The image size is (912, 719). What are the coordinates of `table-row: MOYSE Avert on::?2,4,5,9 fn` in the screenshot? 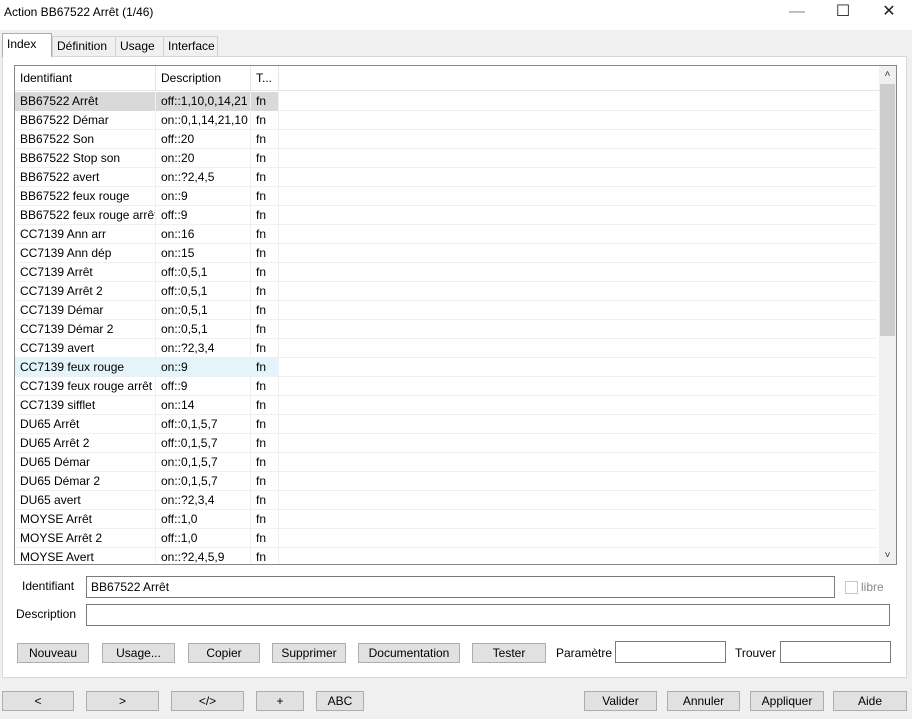 It's located at (446, 556).